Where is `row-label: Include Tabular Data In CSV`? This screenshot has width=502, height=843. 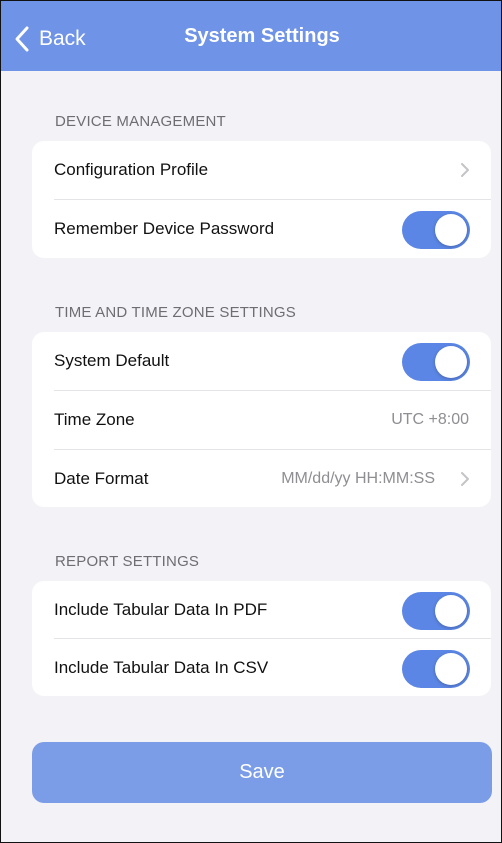 row-label: Include Tabular Data In CSV is located at coordinates (161, 667).